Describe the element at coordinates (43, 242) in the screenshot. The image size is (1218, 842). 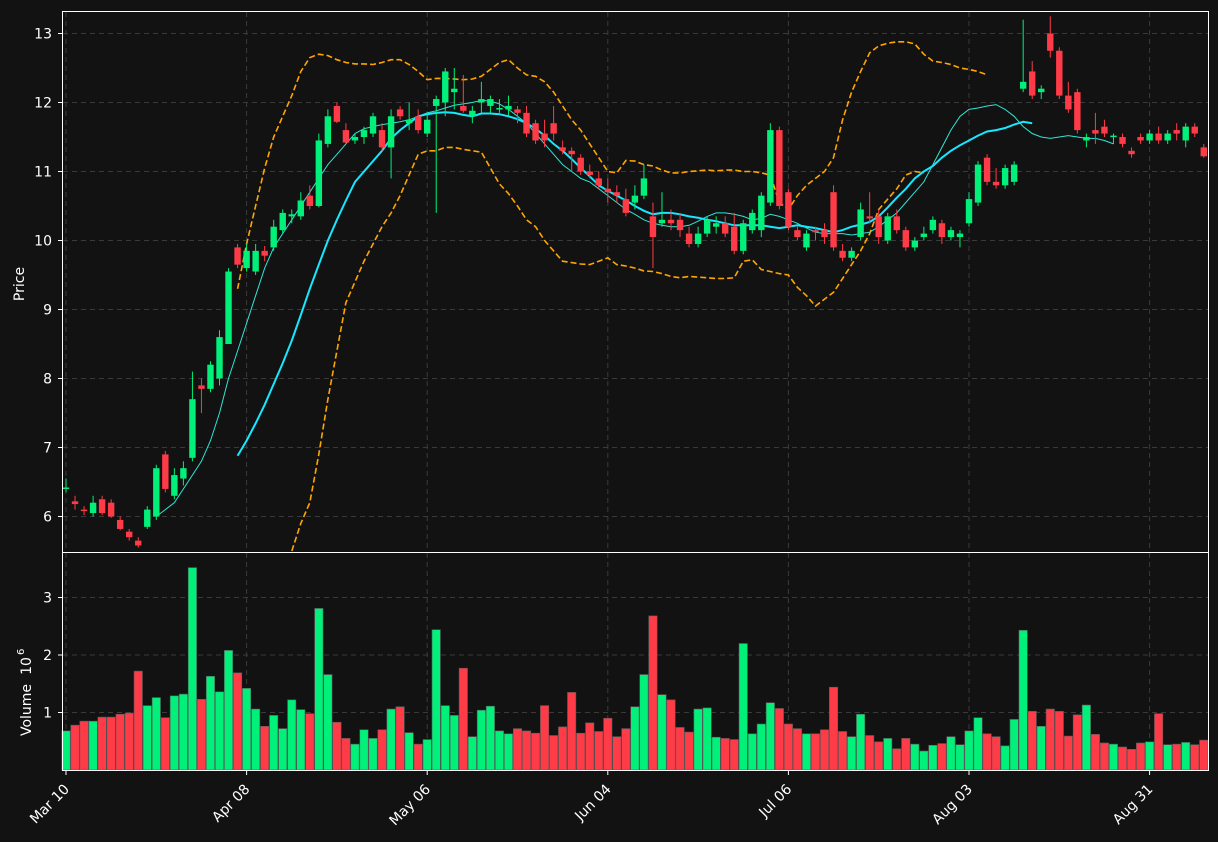
I see `price-tick-label: 10` at that location.